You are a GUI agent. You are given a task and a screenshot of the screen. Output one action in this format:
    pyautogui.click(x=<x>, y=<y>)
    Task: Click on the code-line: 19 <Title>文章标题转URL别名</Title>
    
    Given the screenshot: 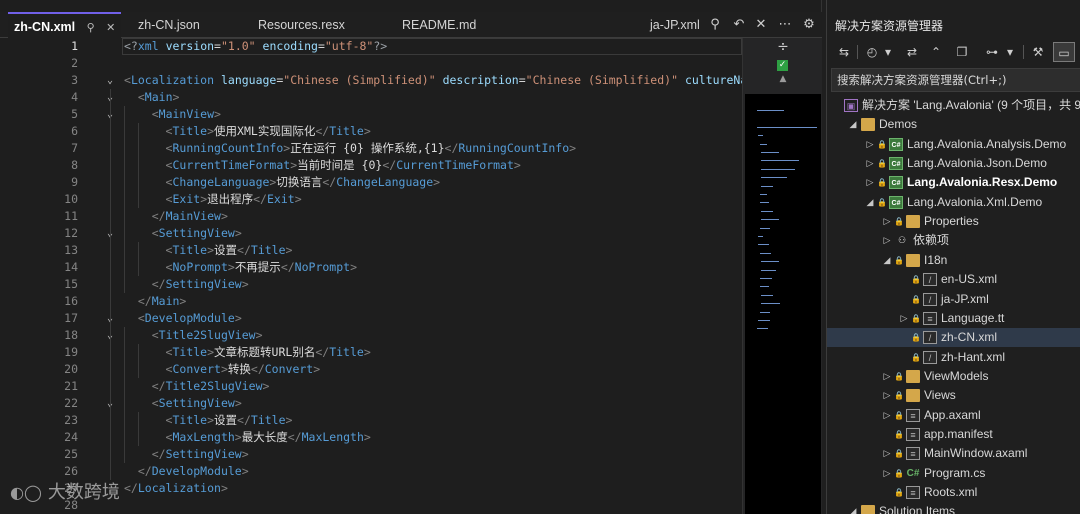 What is the action you would take?
    pyautogui.click(x=371, y=352)
    